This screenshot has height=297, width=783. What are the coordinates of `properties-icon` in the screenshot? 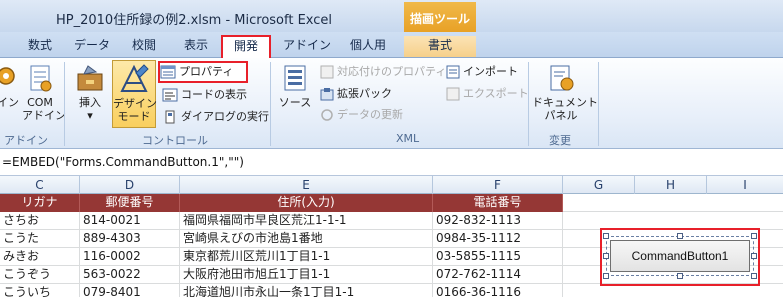 It's located at (168, 72).